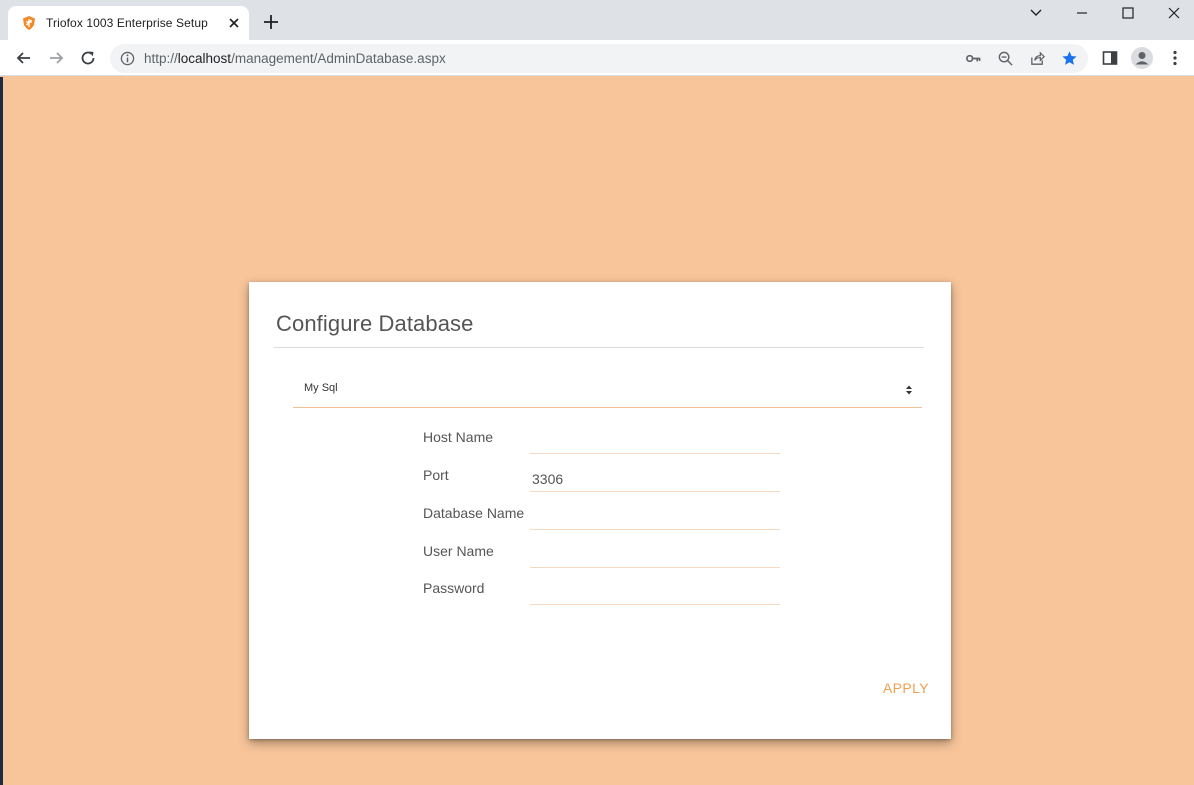 The width and height of the screenshot is (1194, 785). Describe the element at coordinates (1082, 13) in the screenshot. I see `minimize-window-icon` at that location.